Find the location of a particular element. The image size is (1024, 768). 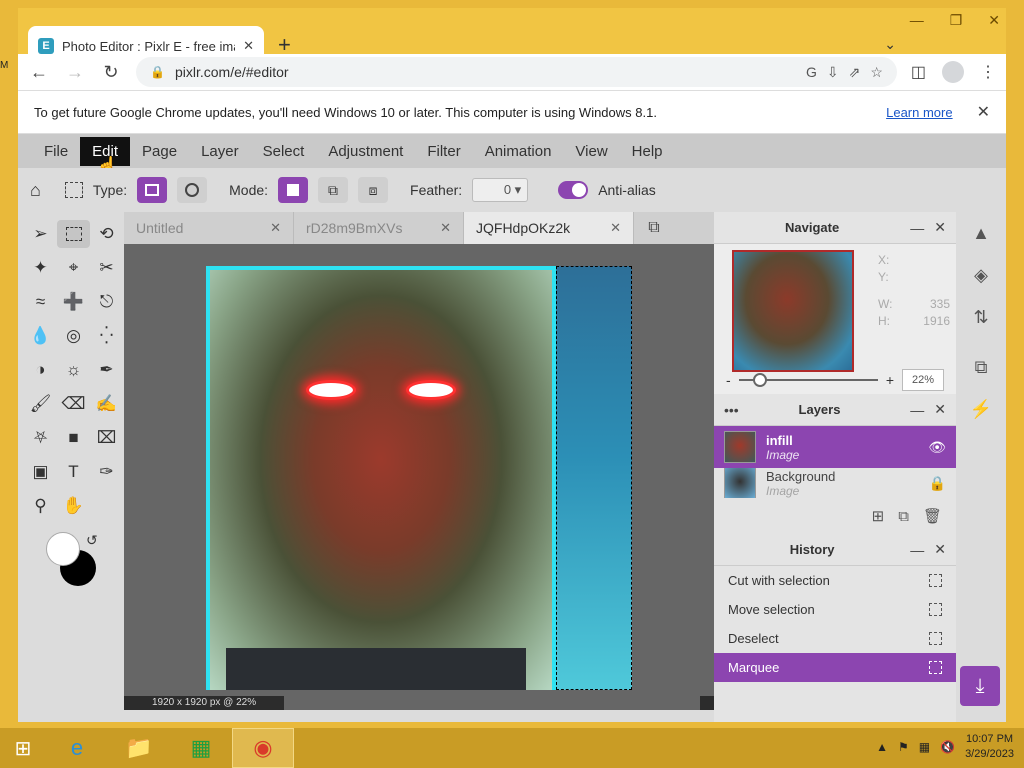

layers-more-icon: ••• is located at coordinates (731, 410).